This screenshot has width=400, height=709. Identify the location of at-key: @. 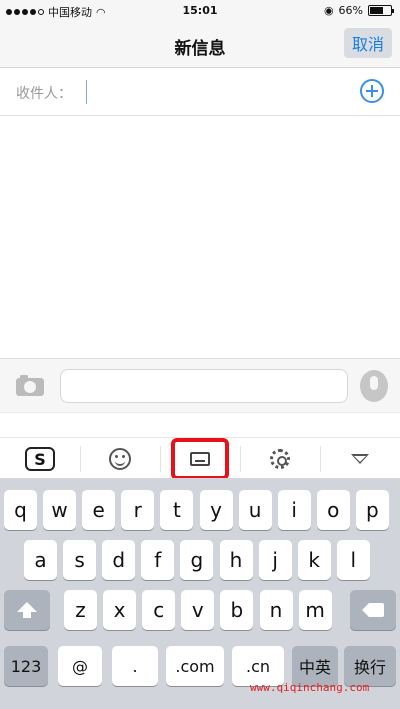
(80, 666).